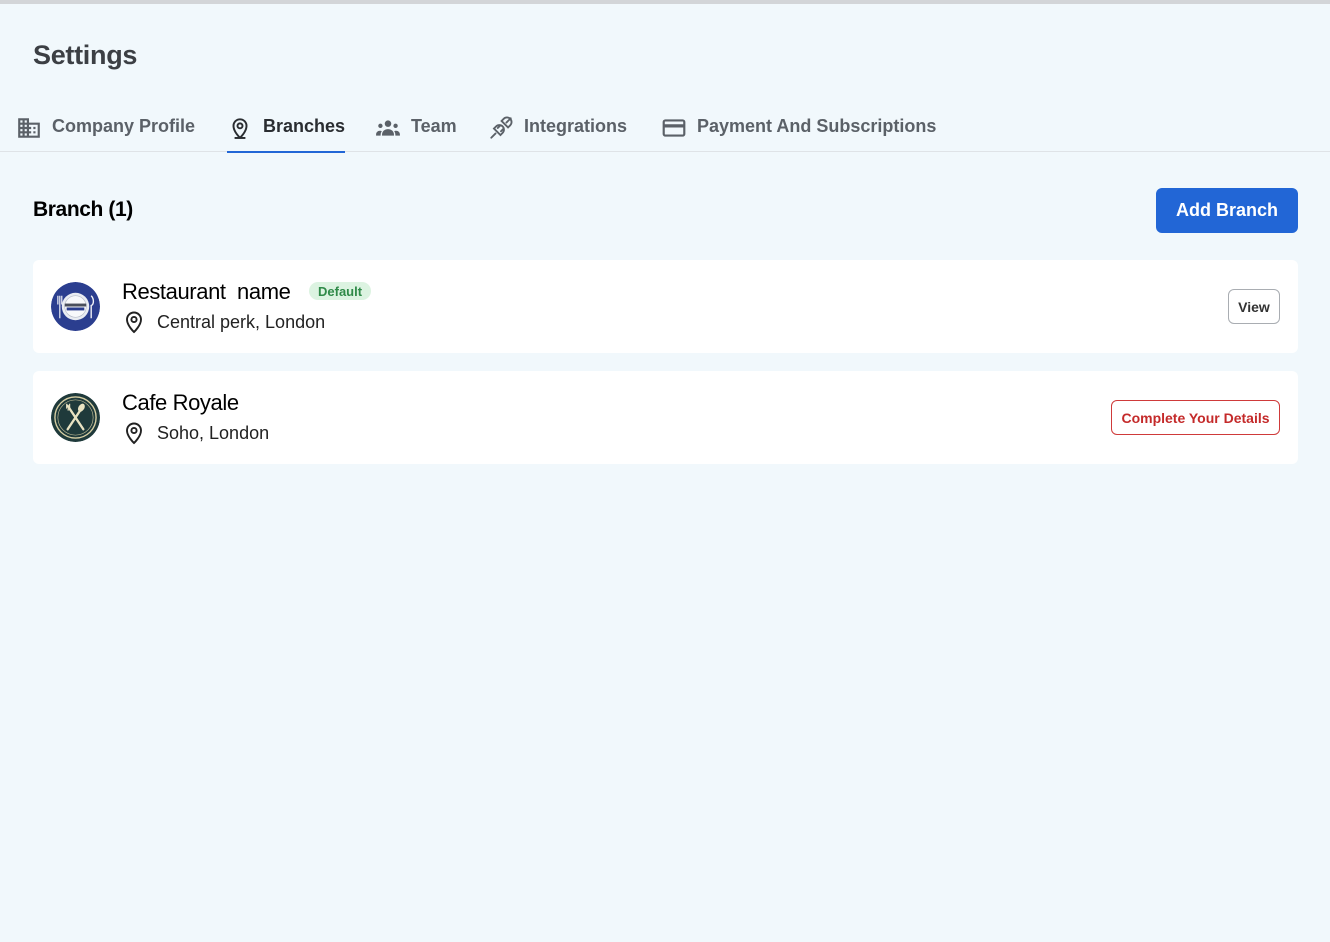 This screenshot has height=942, width=1330. I want to click on top-border, so click(665, 2).